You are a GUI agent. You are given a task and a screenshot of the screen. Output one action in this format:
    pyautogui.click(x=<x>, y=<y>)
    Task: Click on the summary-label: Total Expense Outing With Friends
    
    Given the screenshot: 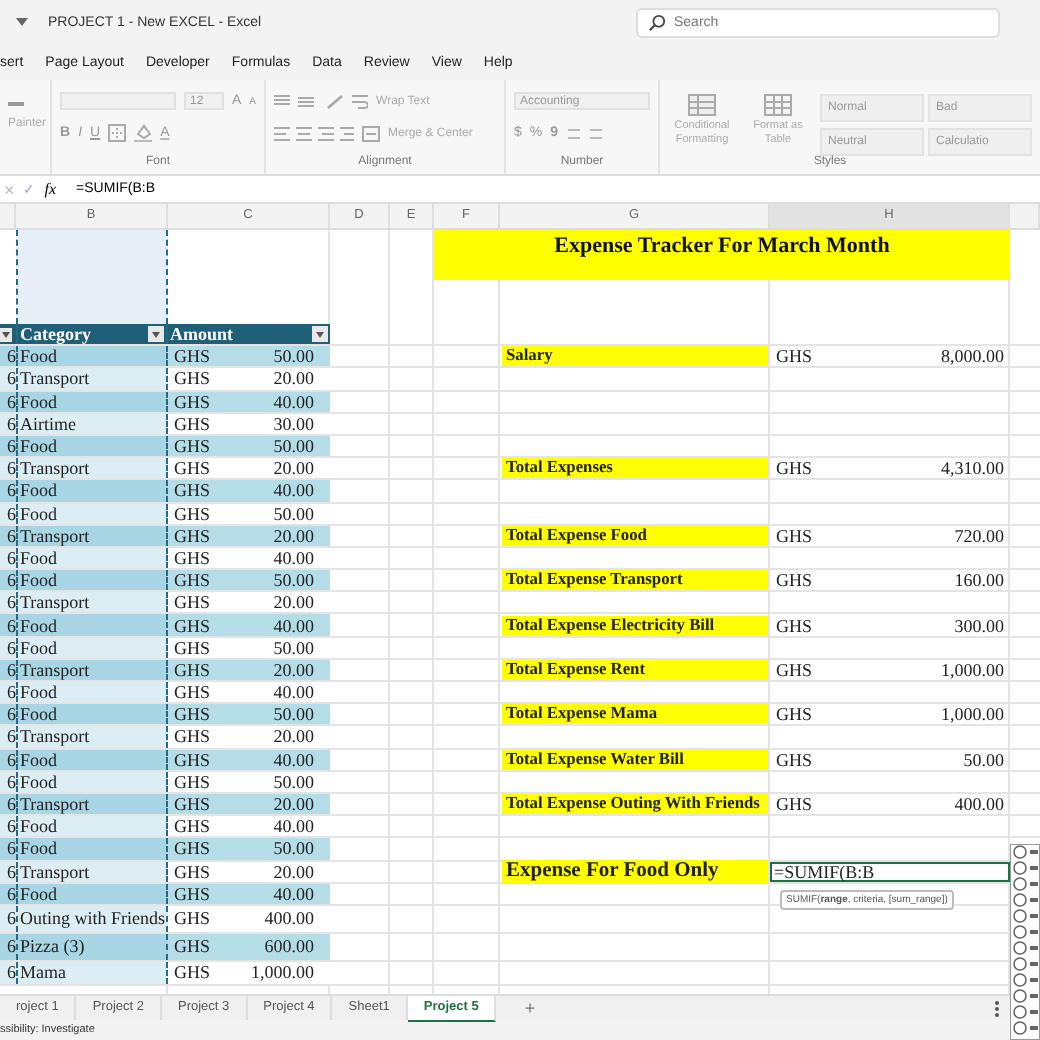 What is the action you would take?
    pyautogui.click(x=635, y=804)
    